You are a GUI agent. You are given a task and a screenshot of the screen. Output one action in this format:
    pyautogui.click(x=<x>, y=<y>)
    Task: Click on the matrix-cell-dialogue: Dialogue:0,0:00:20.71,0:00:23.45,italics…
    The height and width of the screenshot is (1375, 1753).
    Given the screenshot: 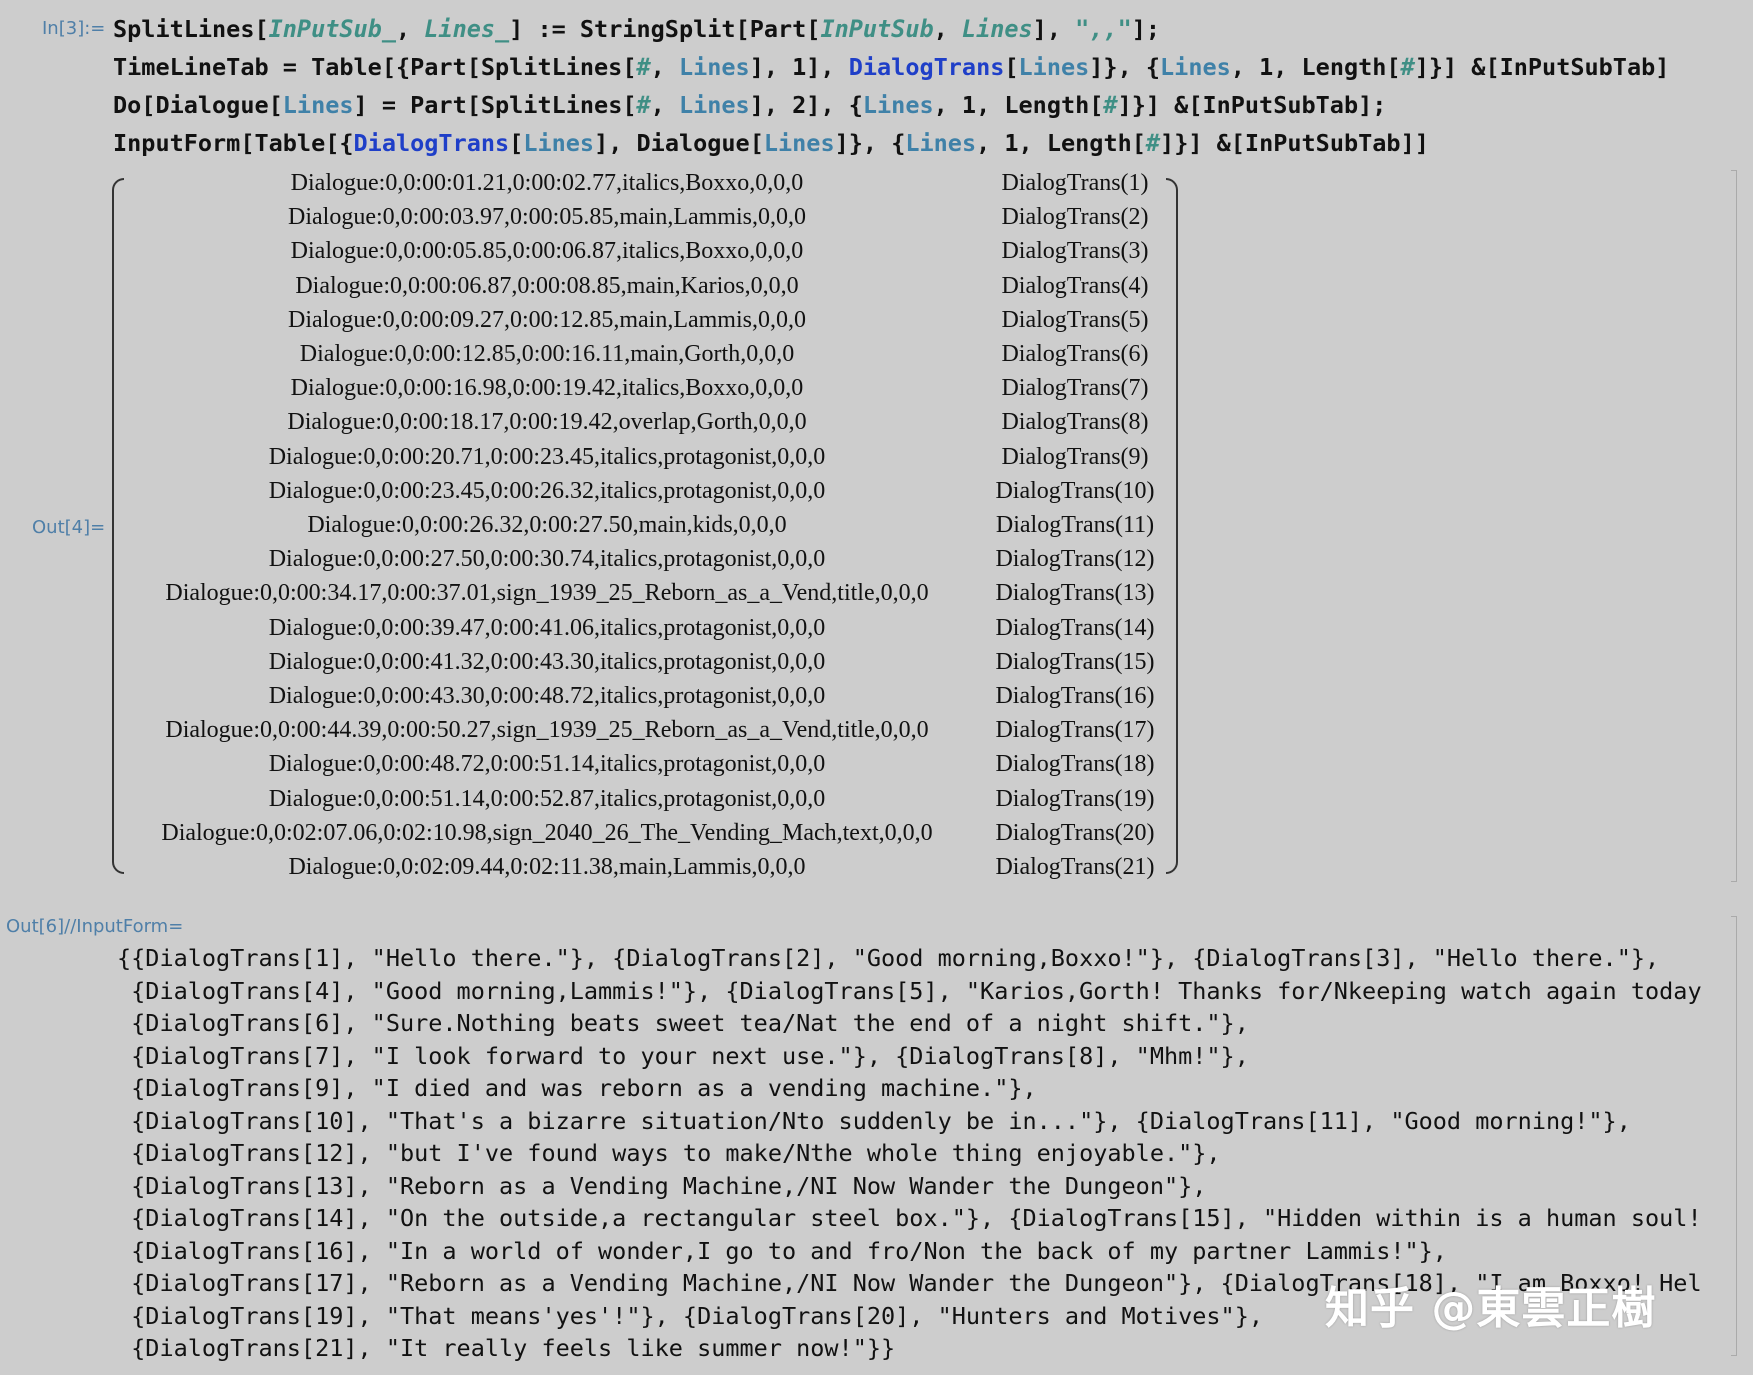 What is the action you would take?
    pyautogui.click(x=547, y=456)
    